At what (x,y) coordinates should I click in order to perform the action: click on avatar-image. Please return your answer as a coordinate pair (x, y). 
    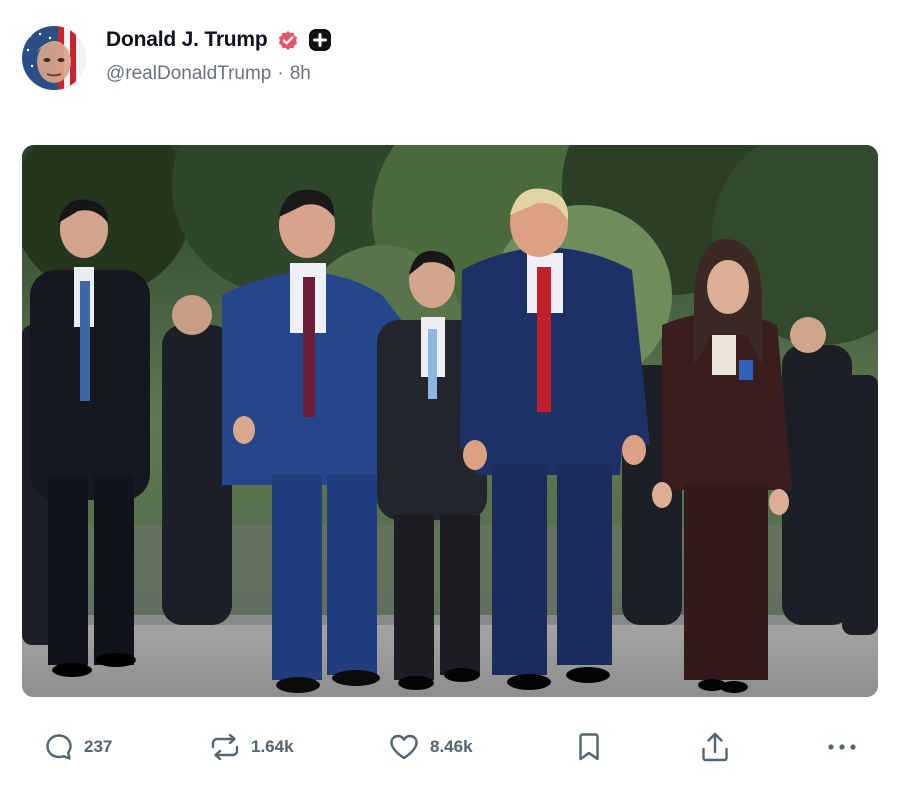
    Looking at the image, I should click on (54, 58).